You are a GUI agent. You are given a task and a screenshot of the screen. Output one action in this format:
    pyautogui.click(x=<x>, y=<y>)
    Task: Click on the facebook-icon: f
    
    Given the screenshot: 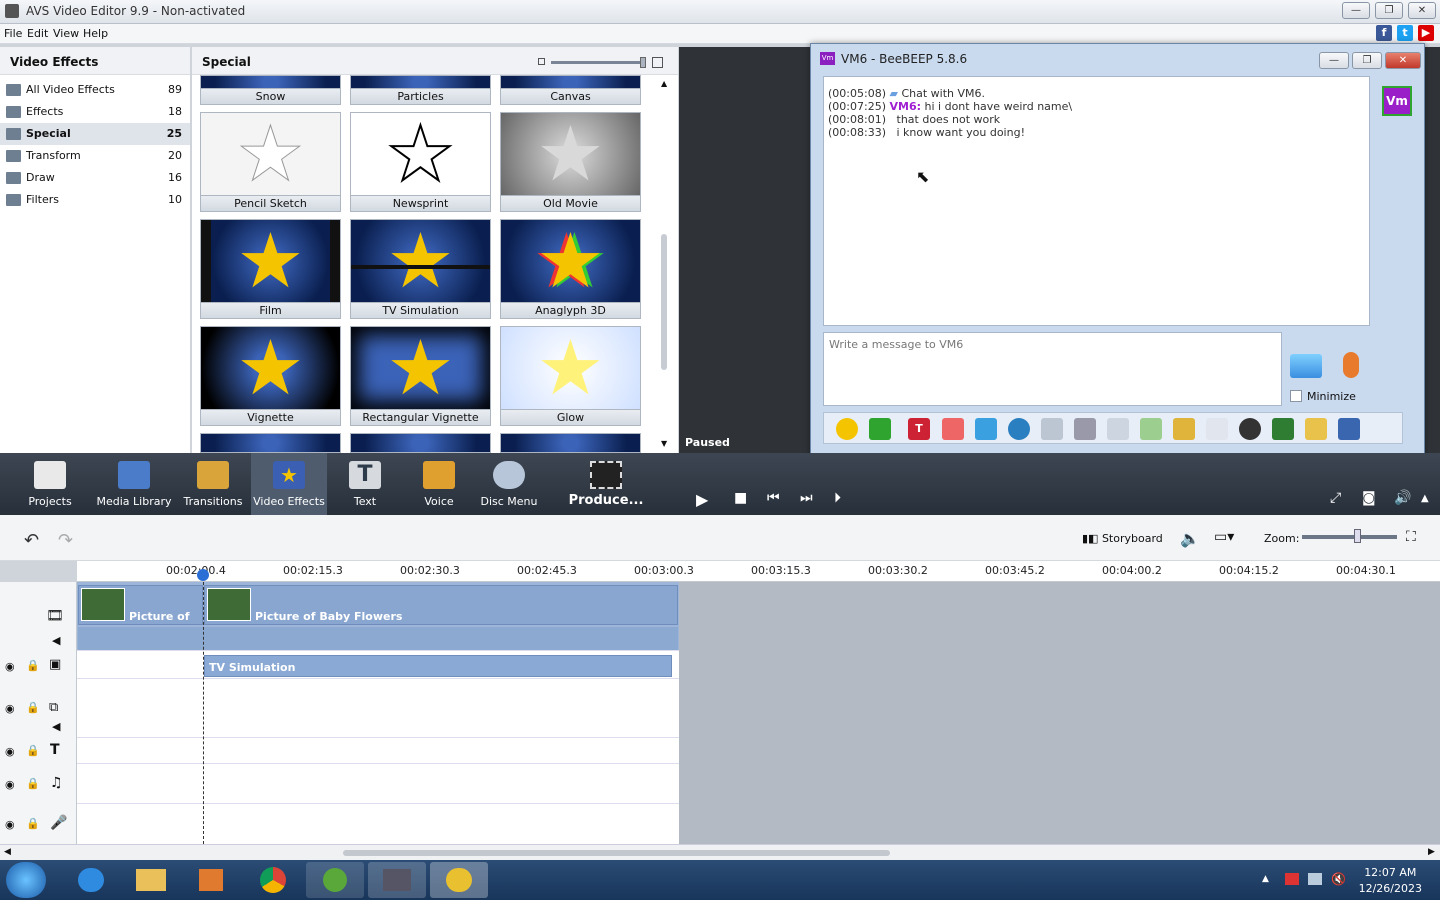 What is the action you would take?
    pyautogui.click(x=1384, y=33)
    